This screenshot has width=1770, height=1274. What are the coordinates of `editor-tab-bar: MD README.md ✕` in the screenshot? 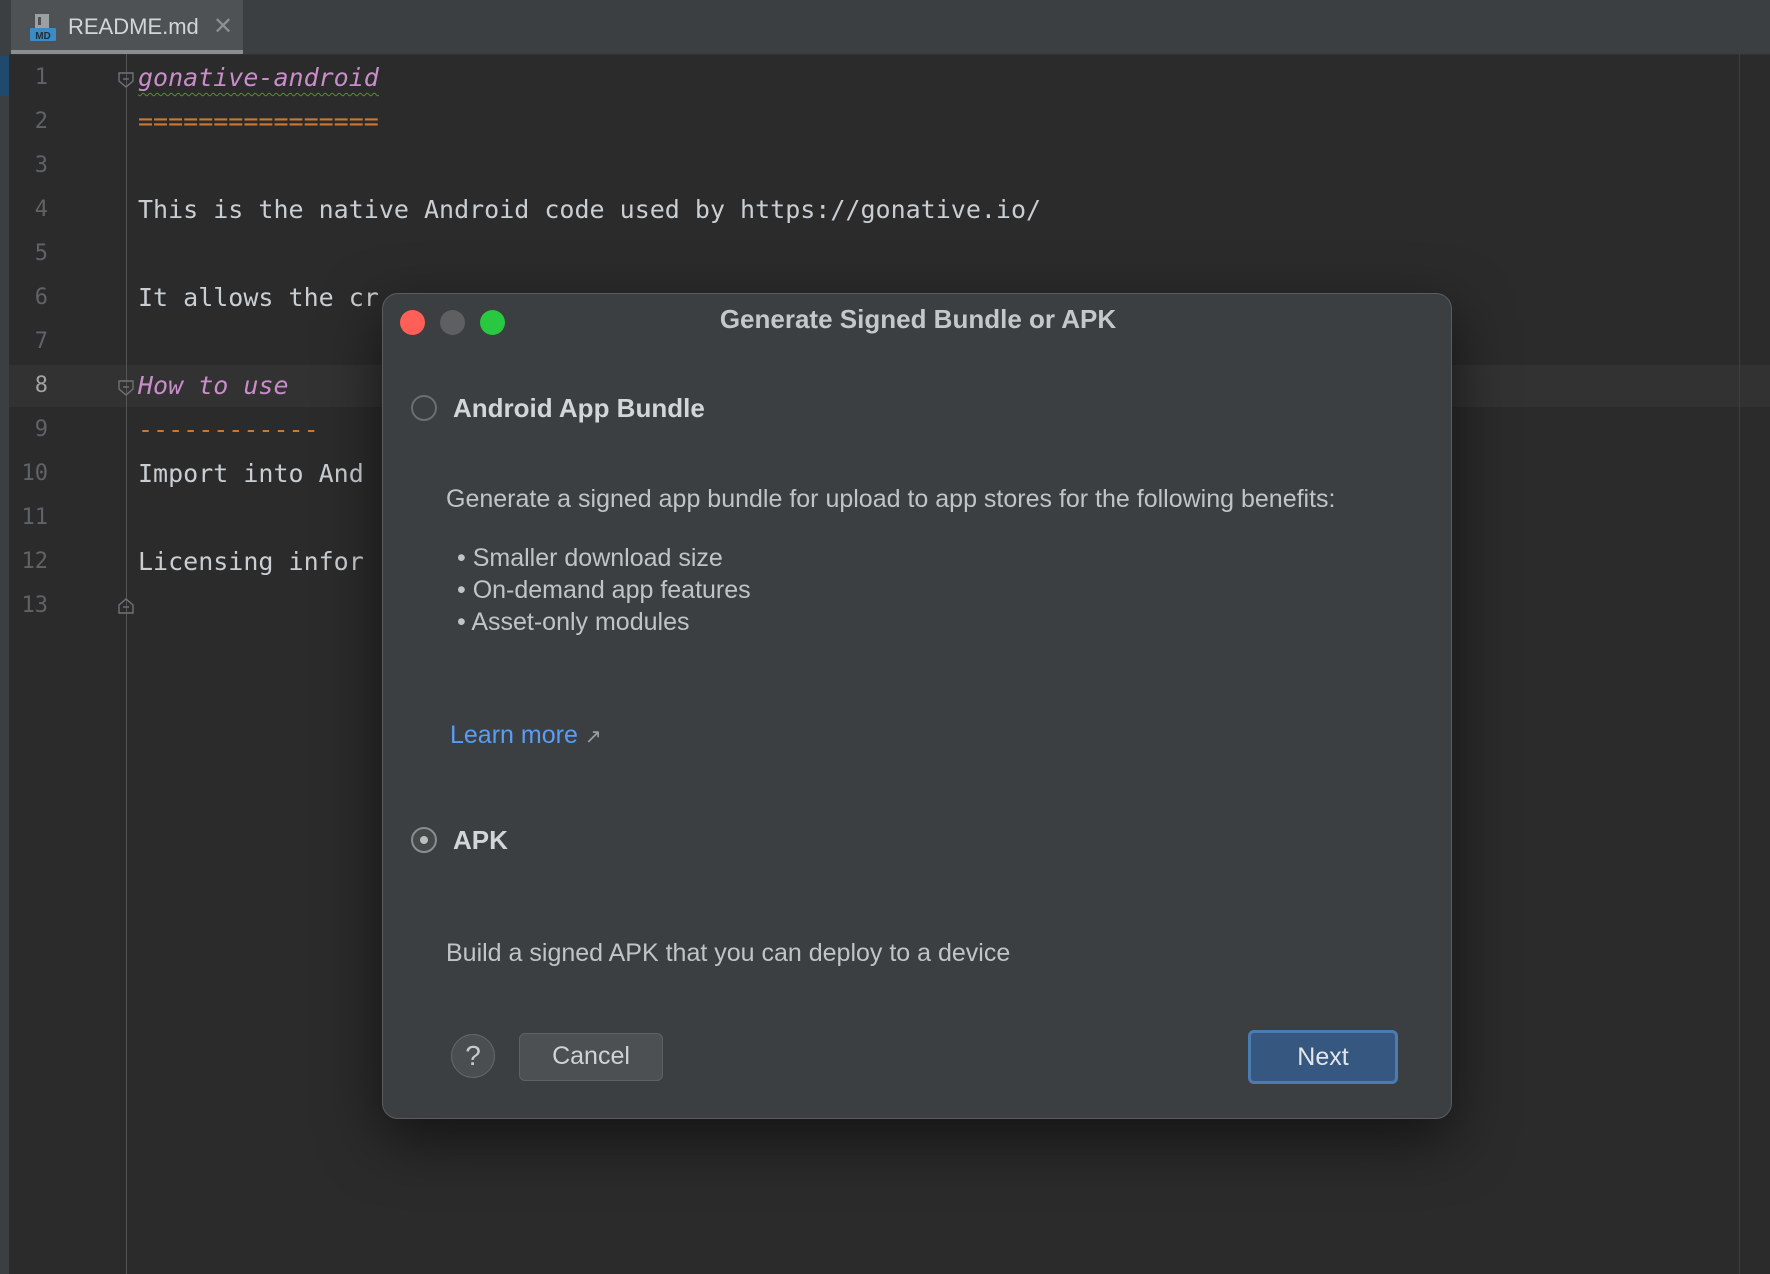 It's located at (889, 27).